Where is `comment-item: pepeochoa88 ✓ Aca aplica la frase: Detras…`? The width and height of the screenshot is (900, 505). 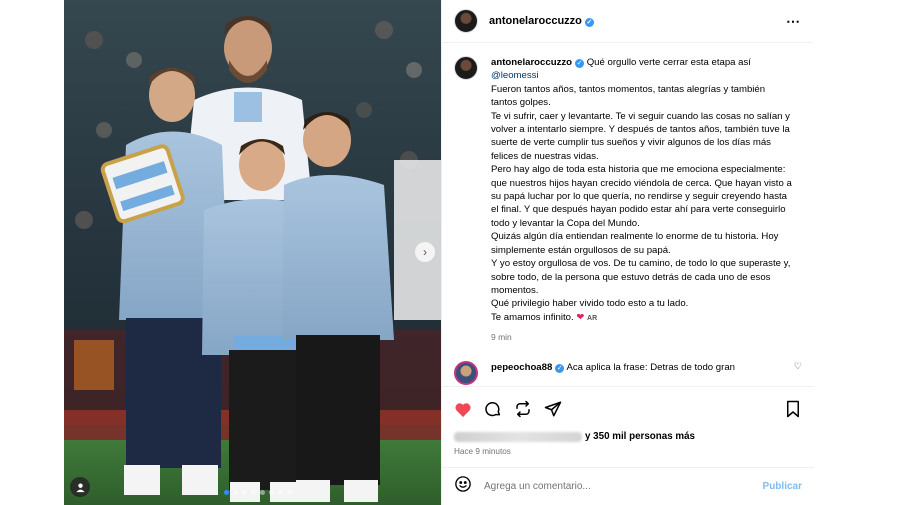 comment-item: pepeochoa88 ✓ Aca aplica la frase: Detras… is located at coordinates (628, 372).